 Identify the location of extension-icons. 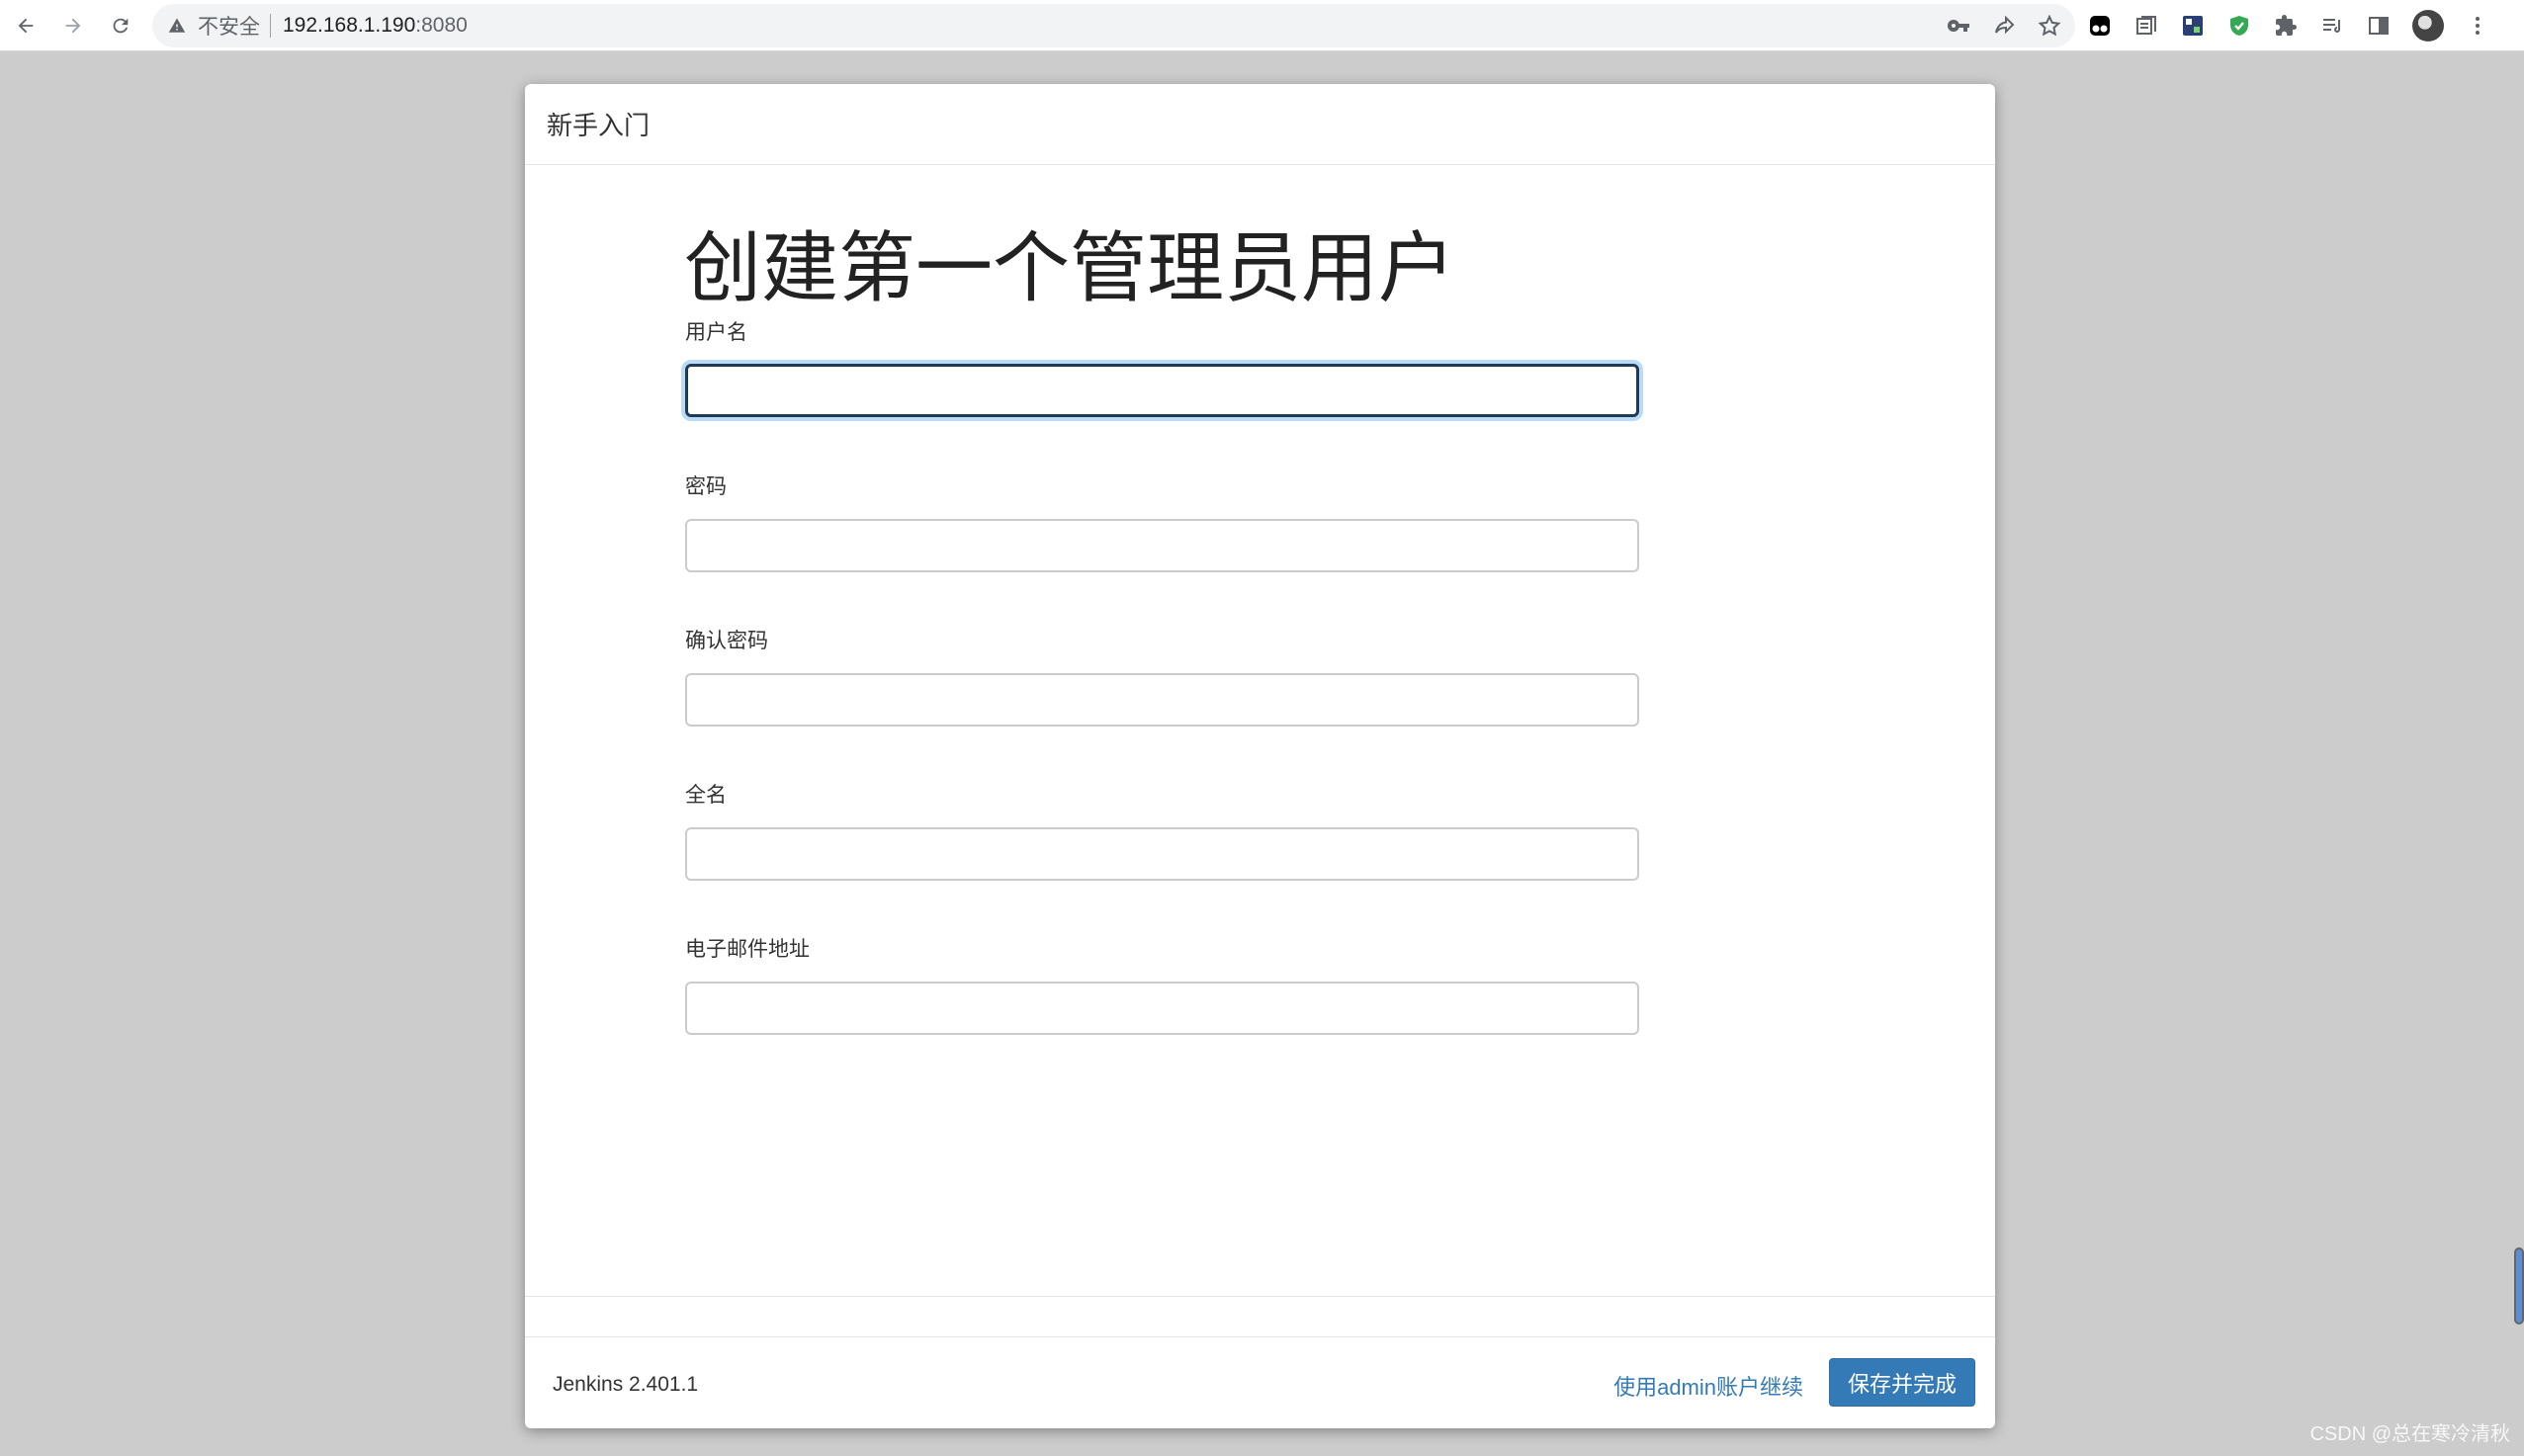
(2288, 25).